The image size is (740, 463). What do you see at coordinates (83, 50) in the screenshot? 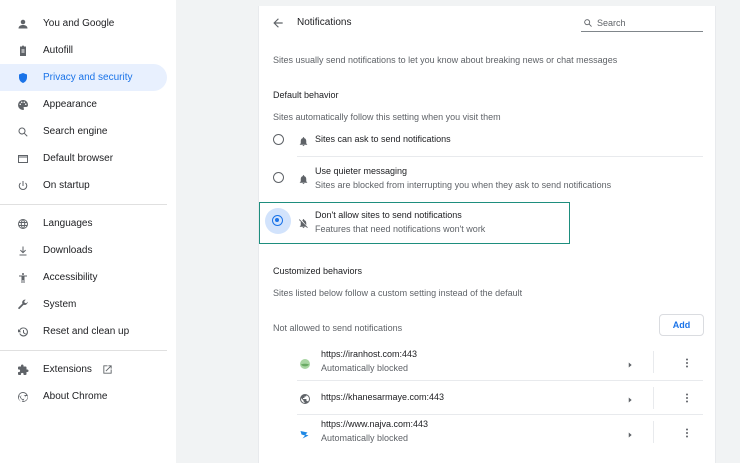
I see `sidebar-item-autofill: Autofill` at bounding box center [83, 50].